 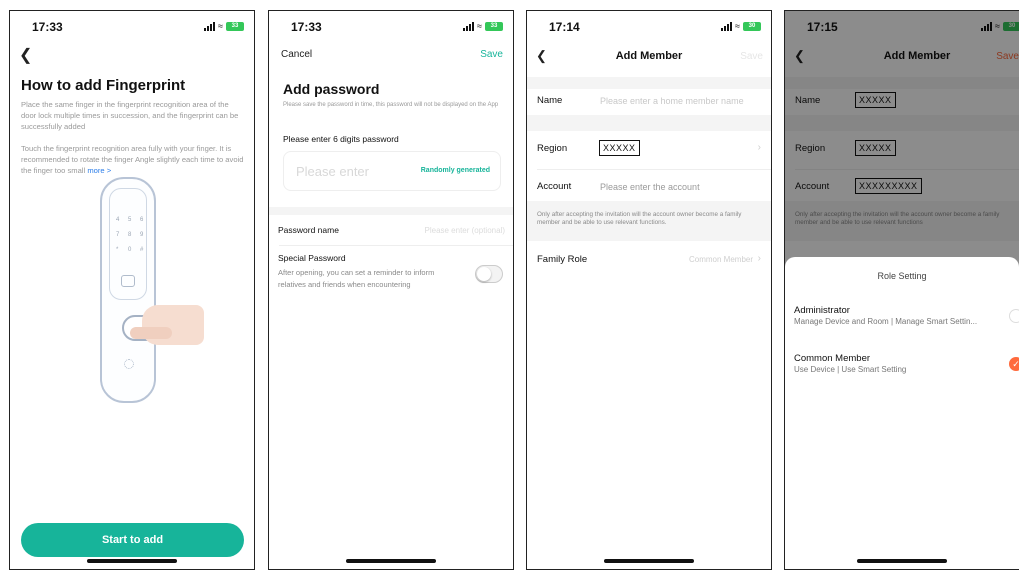 I want to click on common-member-option-desc: Use Device | Use Smart Setting, so click(x=850, y=369).